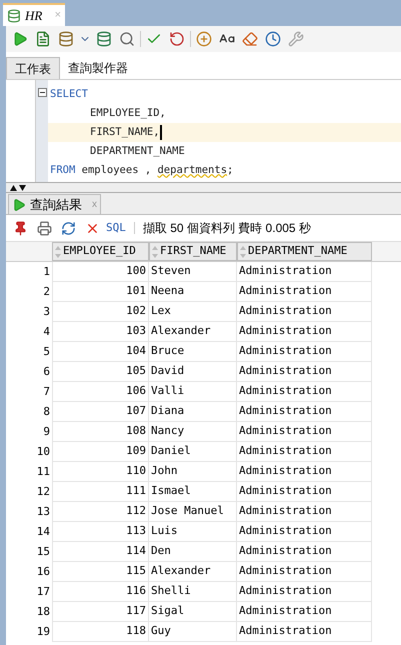 The image size is (401, 645). Describe the element at coordinates (100, 472) in the screenshot. I see `table-cell: 110` at that location.